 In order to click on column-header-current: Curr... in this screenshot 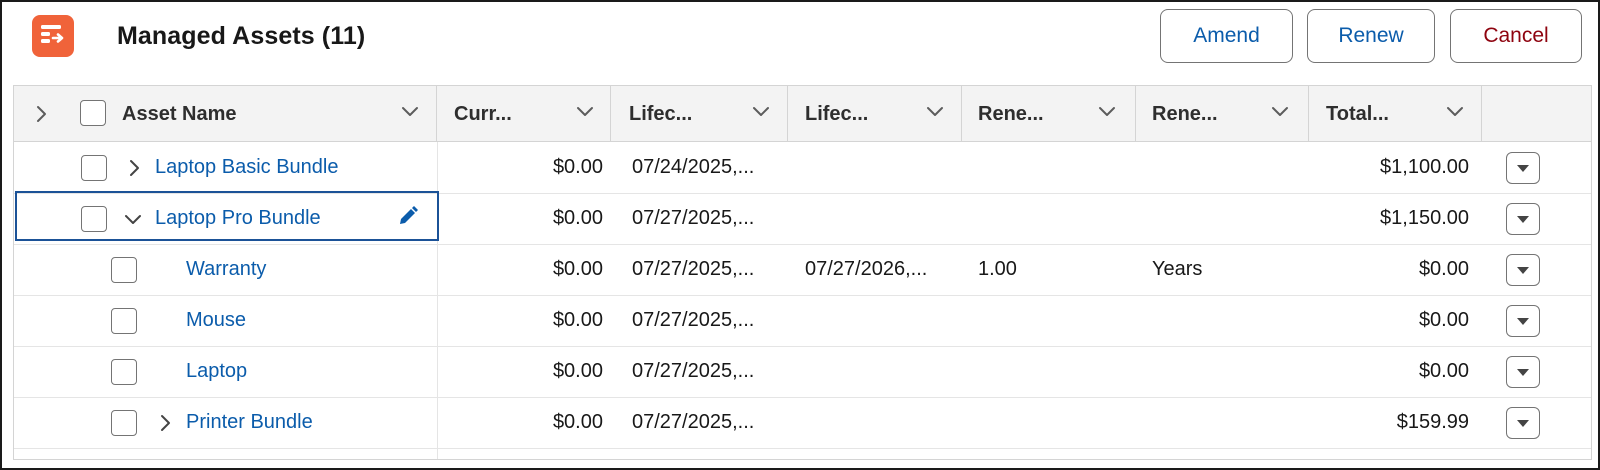, I will do `click(524, 114)`.